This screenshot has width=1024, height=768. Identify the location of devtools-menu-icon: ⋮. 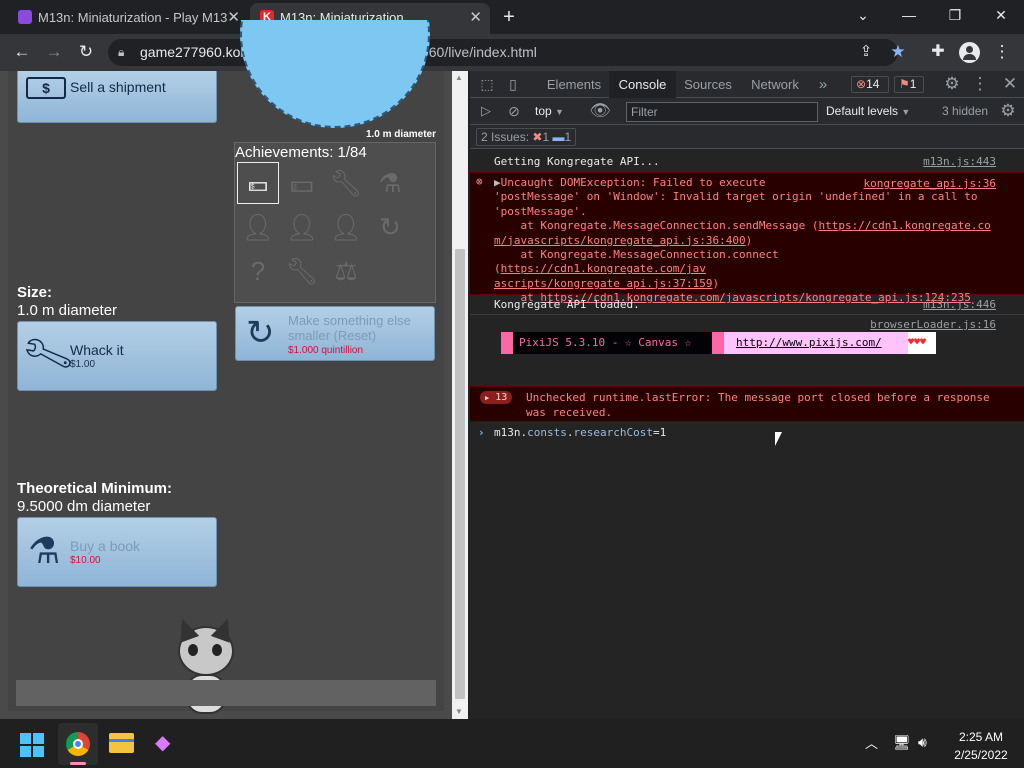
(980, 84).